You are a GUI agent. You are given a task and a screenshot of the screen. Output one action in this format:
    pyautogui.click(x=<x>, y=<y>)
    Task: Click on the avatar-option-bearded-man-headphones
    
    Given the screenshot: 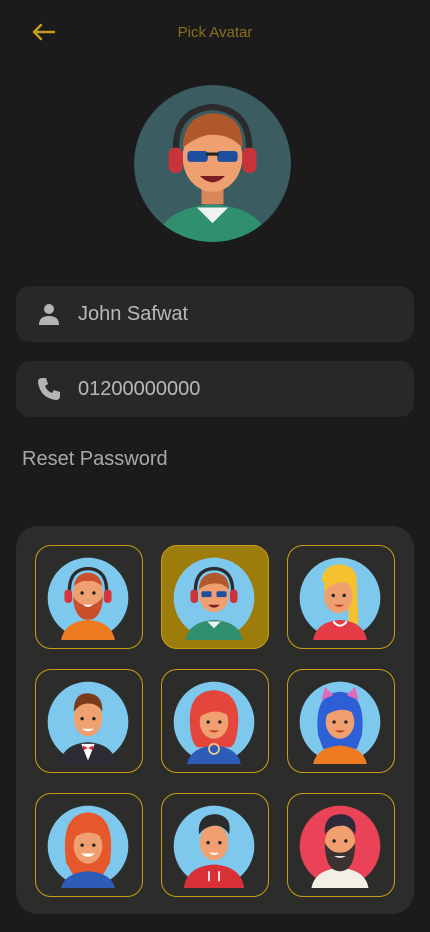 What is the action you would take?
    pyautogui.click(x=89, y=597)
    